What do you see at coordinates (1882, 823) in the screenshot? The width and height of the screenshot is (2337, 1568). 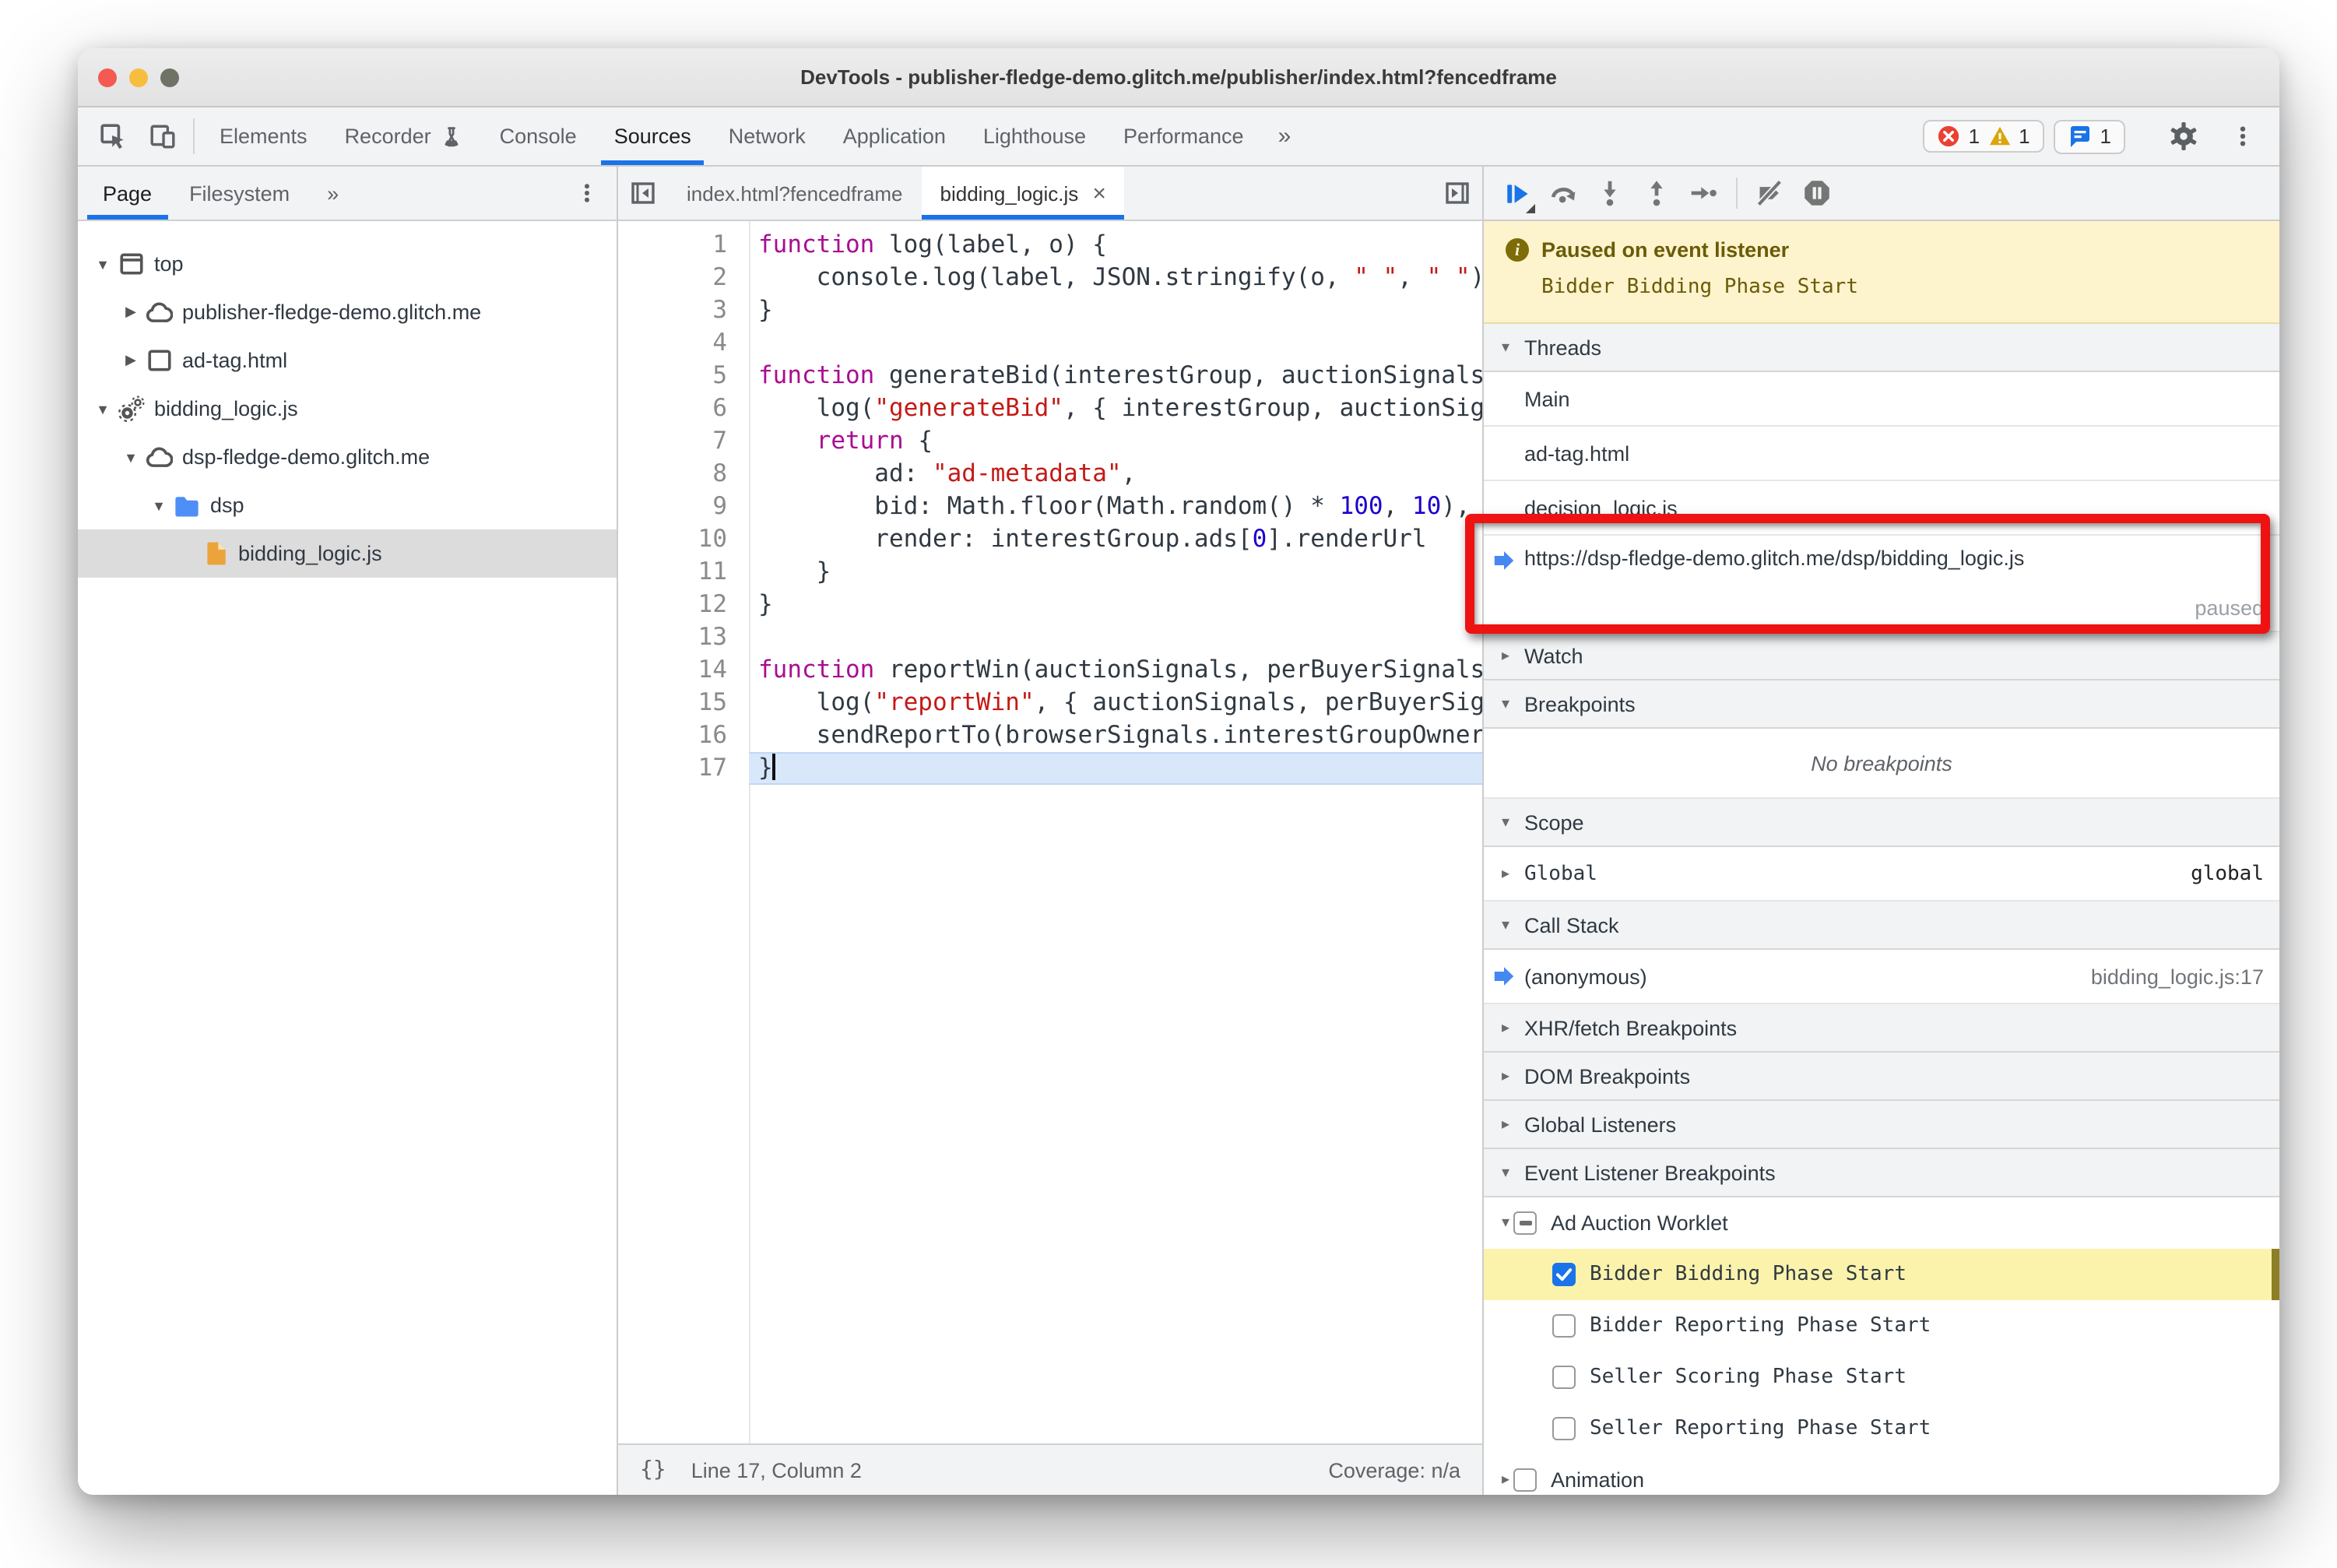 I see `section-scope: ▾ Scope` at bounding box center [1882, 823].